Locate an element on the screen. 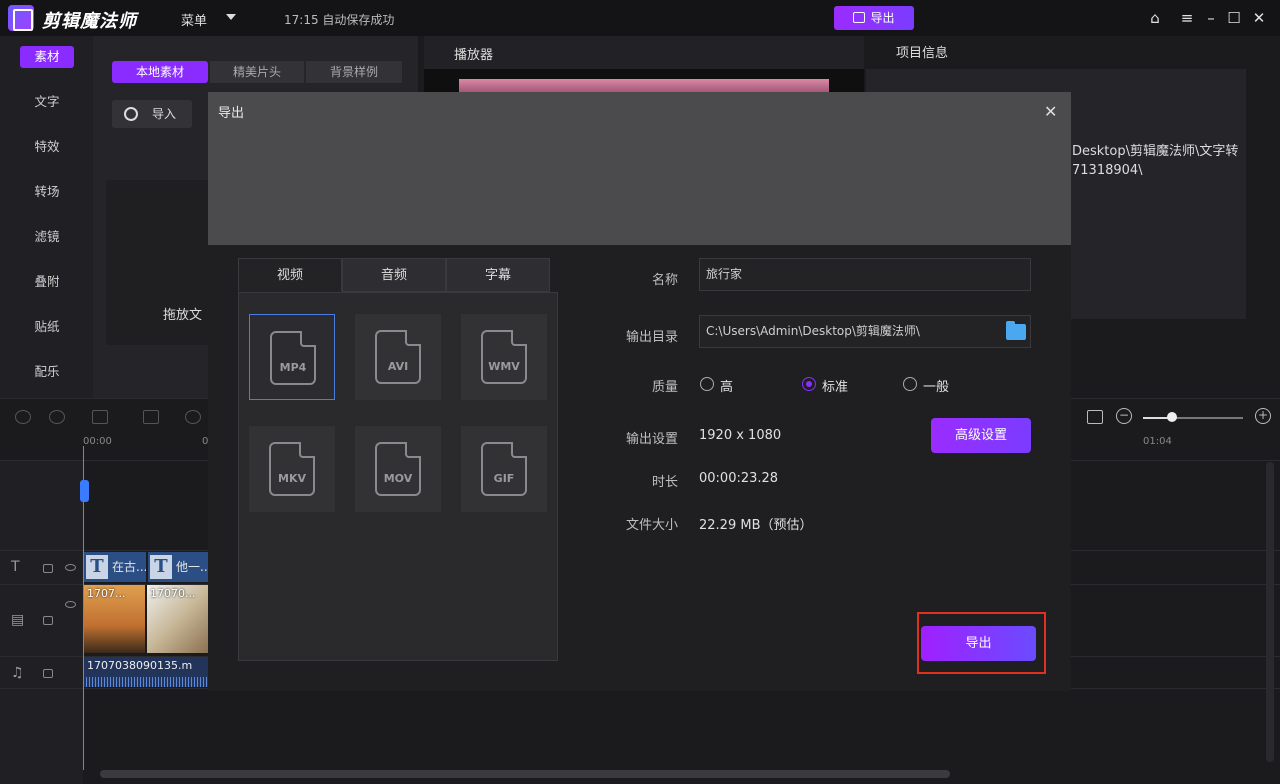 Image resolution: width=1280 pixels, height=784 pixels. top-export-label: 导出 is located at coordinates (882, 18).